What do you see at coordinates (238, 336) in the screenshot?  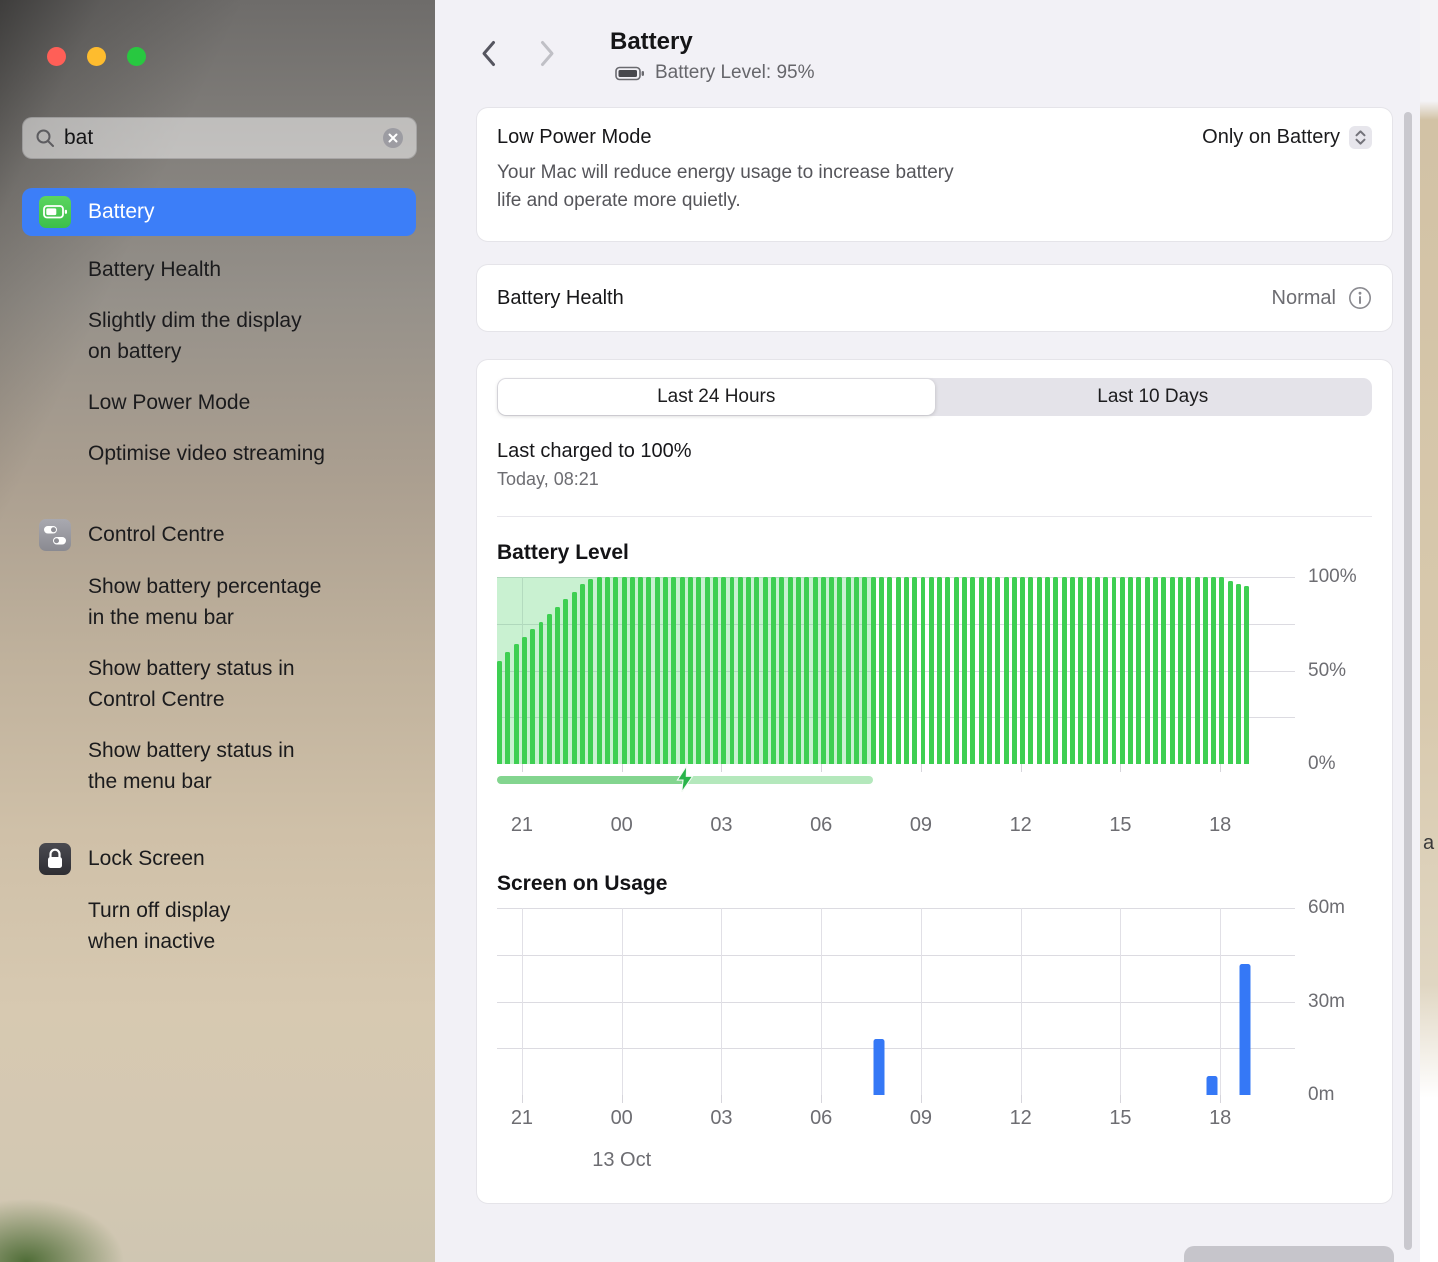 I see `sidebar-item-dim-display: Slightly dim the display on battery` at bounding box center [238, 336].